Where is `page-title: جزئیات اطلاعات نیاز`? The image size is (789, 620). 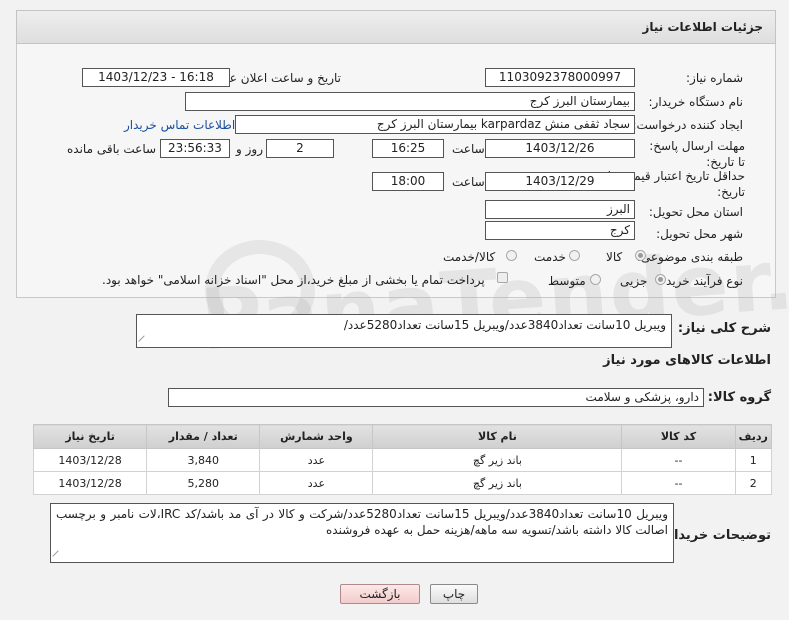 page-title: جزئیات اطلاعات نیاز is located at coordinates (702, 27).